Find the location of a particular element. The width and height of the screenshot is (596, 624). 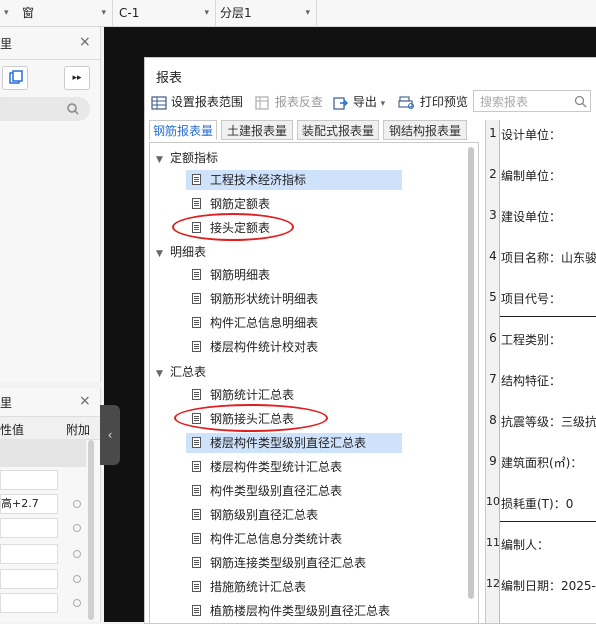

tree-item-rebar-stat-summary: 钢筋统计汇总表 is located at coordinates (243, 395).